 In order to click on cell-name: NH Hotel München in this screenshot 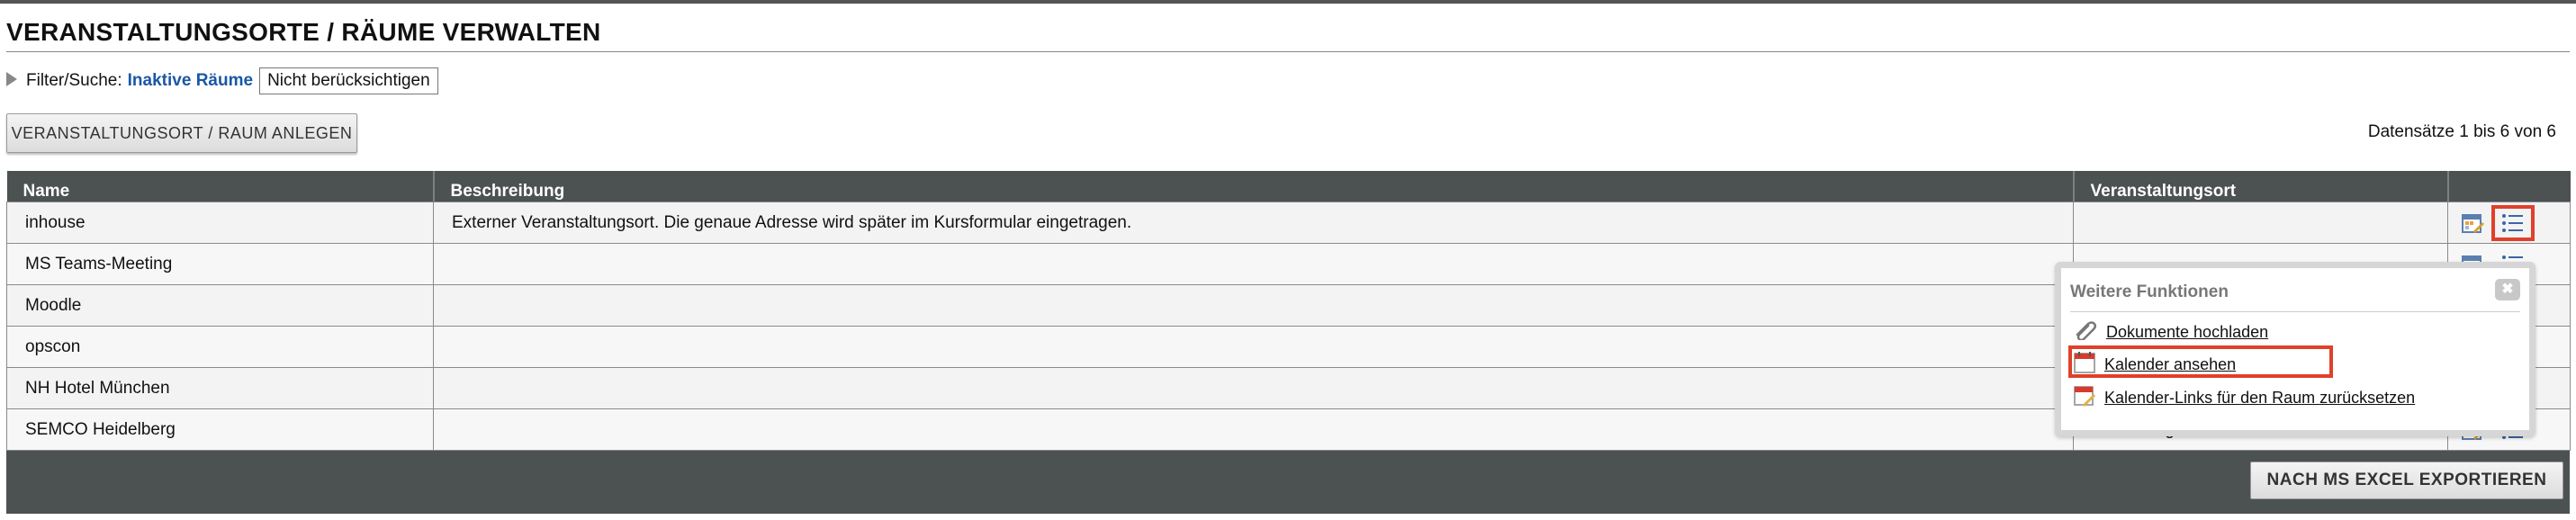, I will do `click(220, 388)`.